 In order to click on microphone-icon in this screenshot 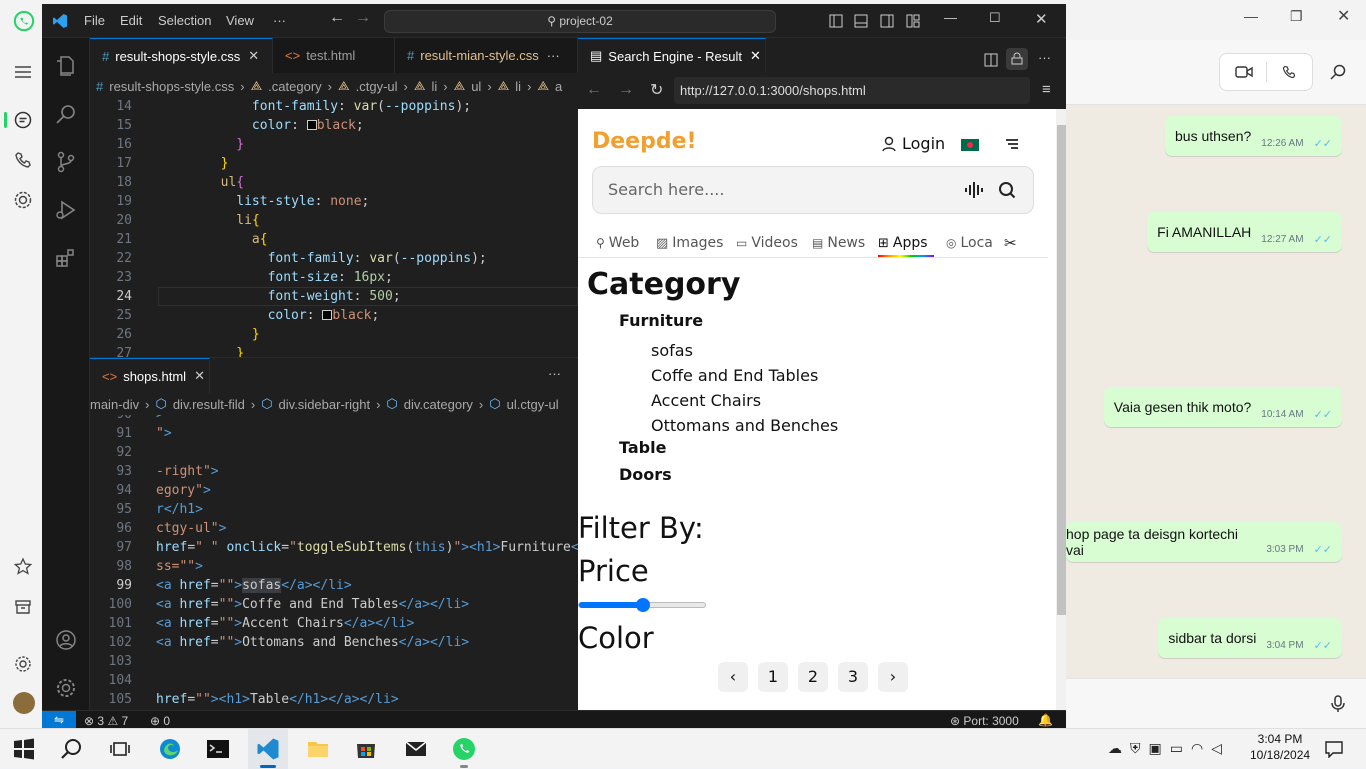, I will do `click(1338, 704)`.